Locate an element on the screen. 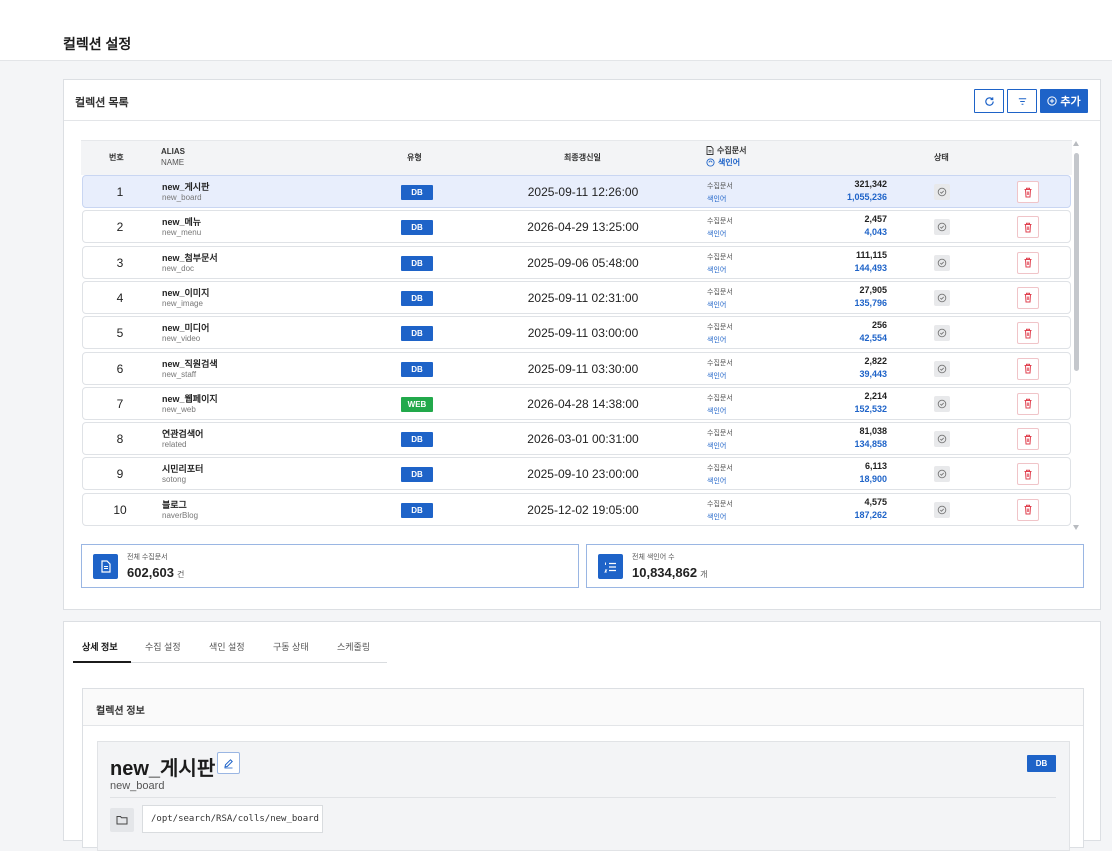  collection-info-header: 컬렉션 정보 is located at coordinates (583, 707).